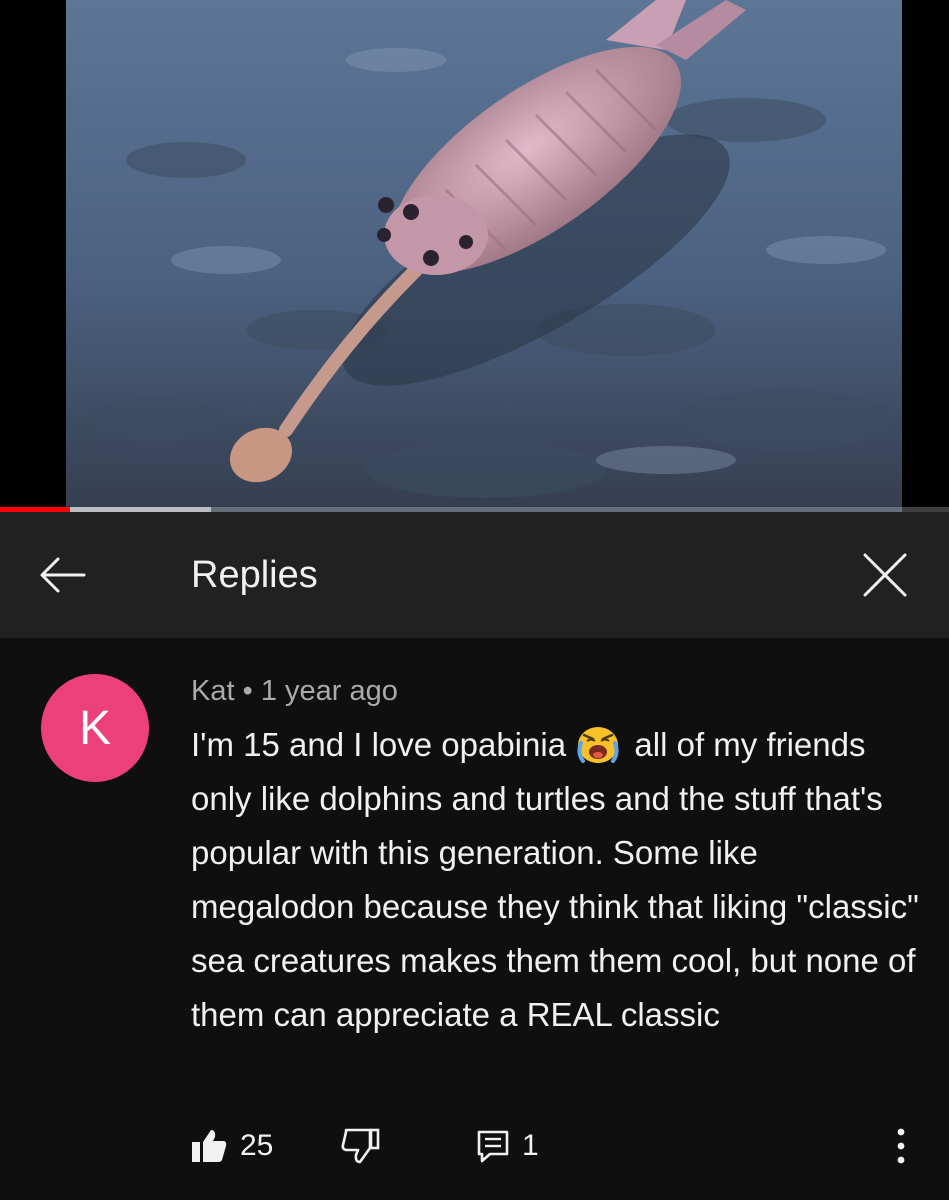 The image size is (949, 1200). I want to click on more-vertical-icon, so click(901, 1146).